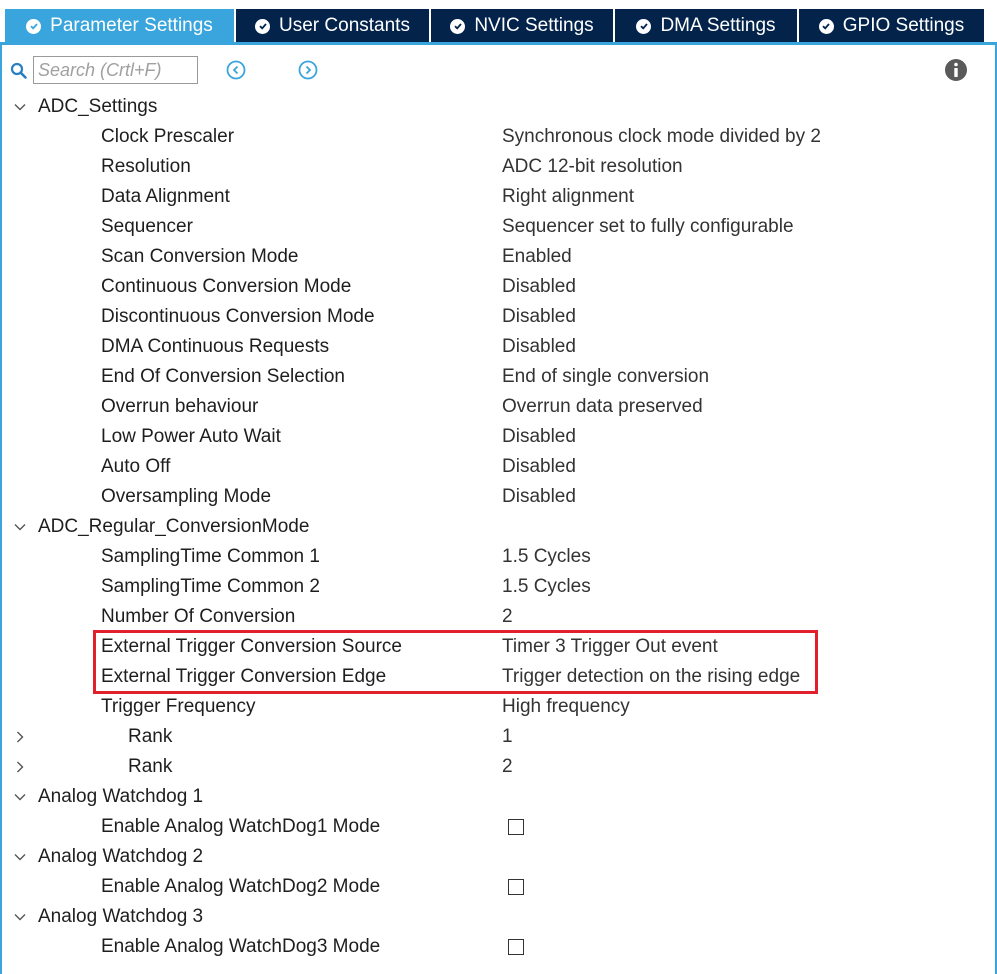  What do you see at coordinates (19, 71) in the screenshot?
I see `search-icon` at bounding box center [19, 71].